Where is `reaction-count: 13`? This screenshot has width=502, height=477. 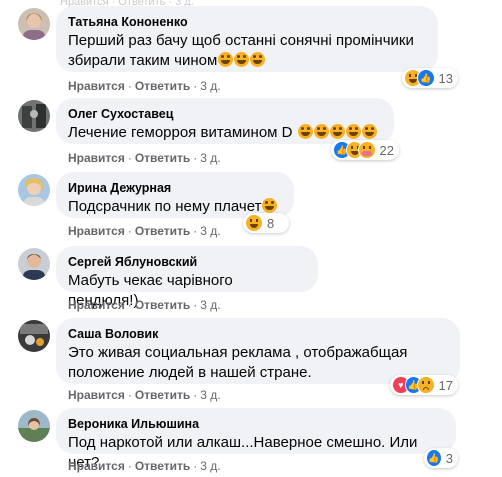 reaction-count: 13 is located at coordinates (445, 78).